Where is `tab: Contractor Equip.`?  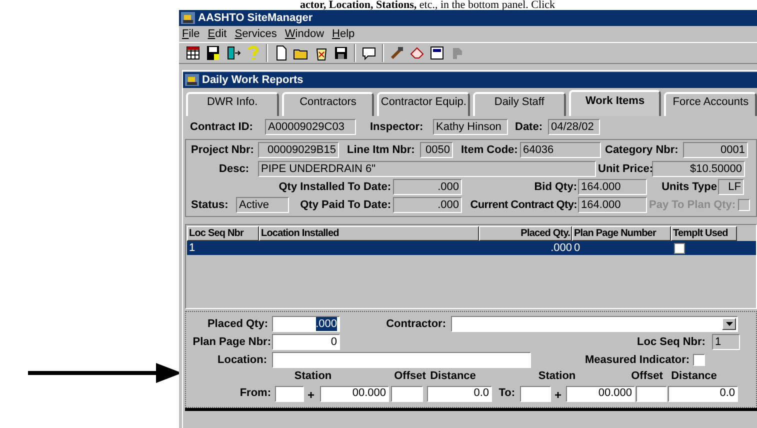
tab: Contractor Equip. is located at coordinates (423, 104).